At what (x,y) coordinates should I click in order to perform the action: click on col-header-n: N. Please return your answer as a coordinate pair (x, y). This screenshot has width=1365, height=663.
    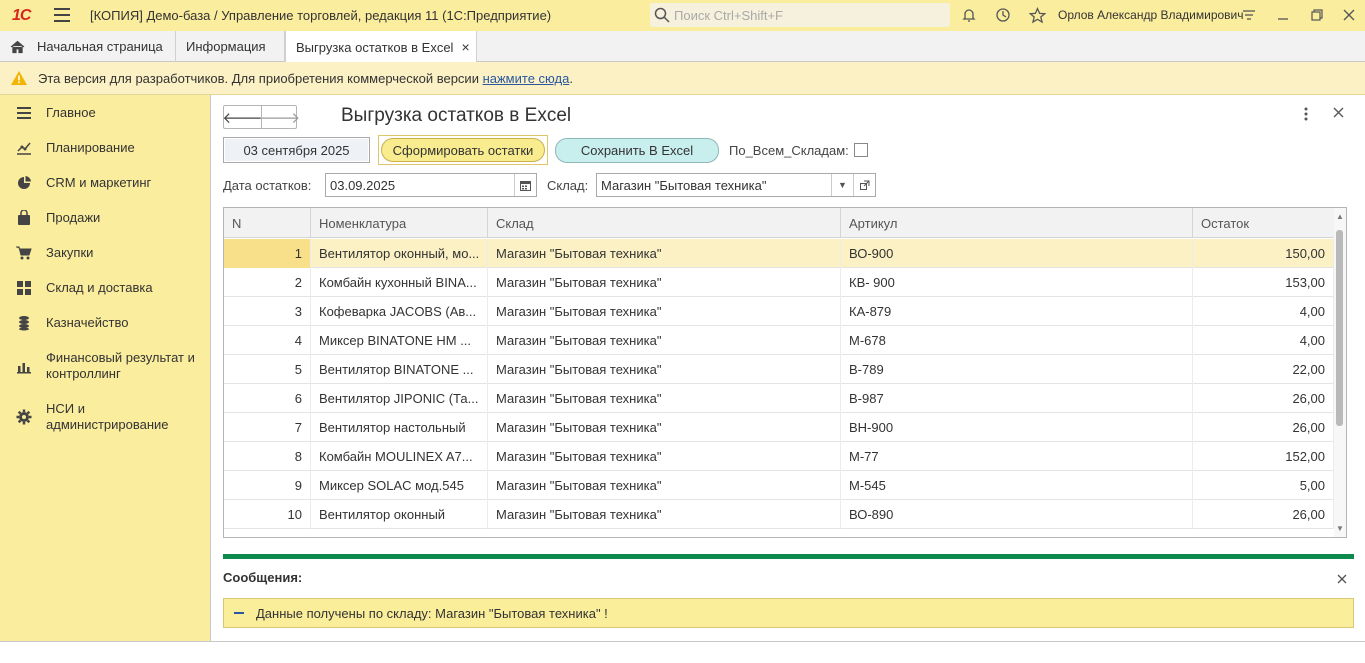
    Looking at the image, I should click on (267, 223).